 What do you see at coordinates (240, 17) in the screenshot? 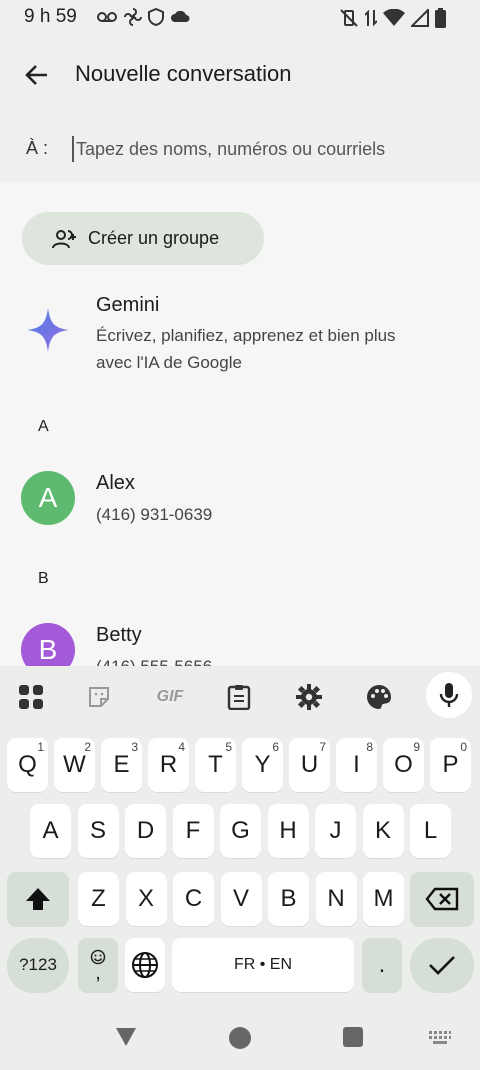
I see `status-bar: 9 h 59` at bounding box center [240, 17].